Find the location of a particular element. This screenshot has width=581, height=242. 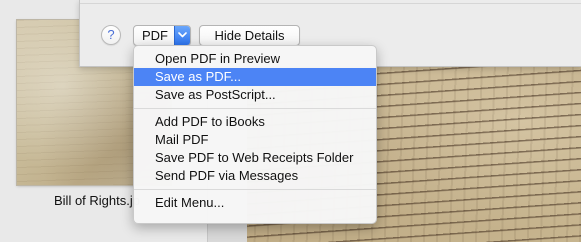

pdf-menu-button: PDF is located at coordinates (162, 35).